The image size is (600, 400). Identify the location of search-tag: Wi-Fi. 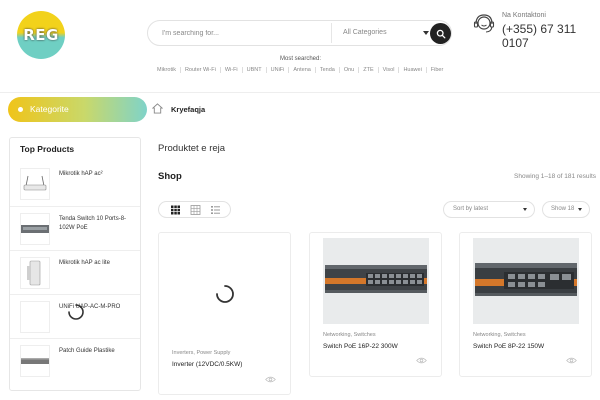
(232, 70).